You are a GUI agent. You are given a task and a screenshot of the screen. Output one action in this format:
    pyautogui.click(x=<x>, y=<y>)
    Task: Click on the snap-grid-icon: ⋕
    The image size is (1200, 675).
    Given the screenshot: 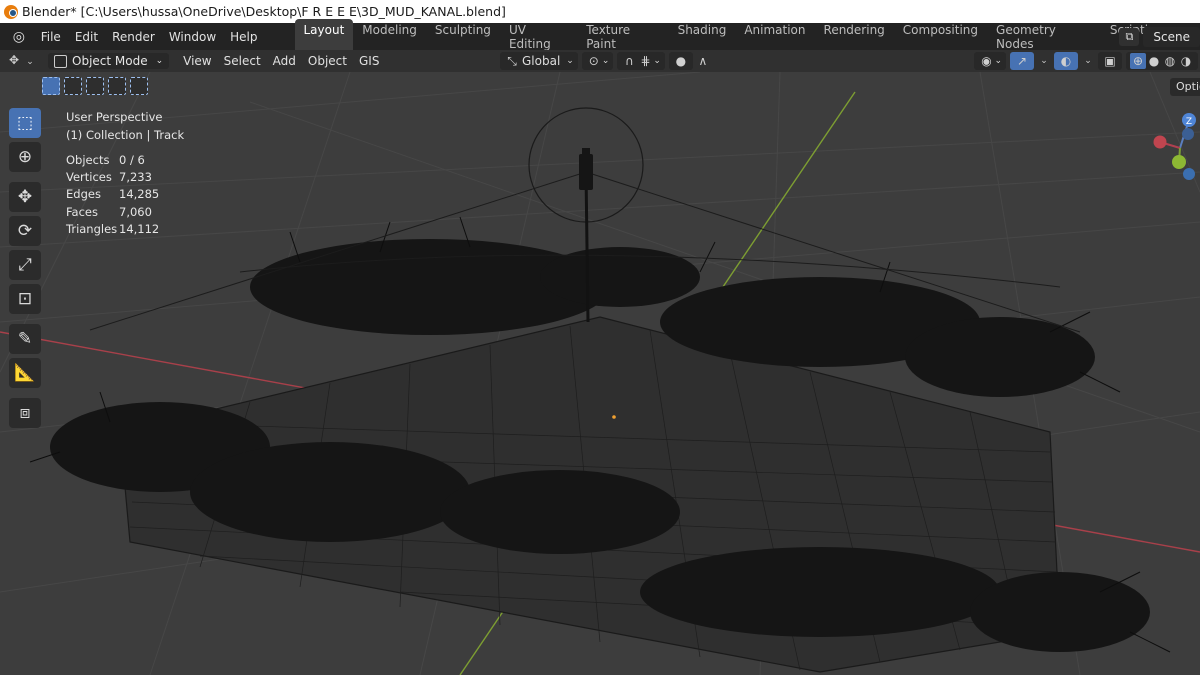 What is the action you would take?
    pyautogui.click(x=645, y=61)
    